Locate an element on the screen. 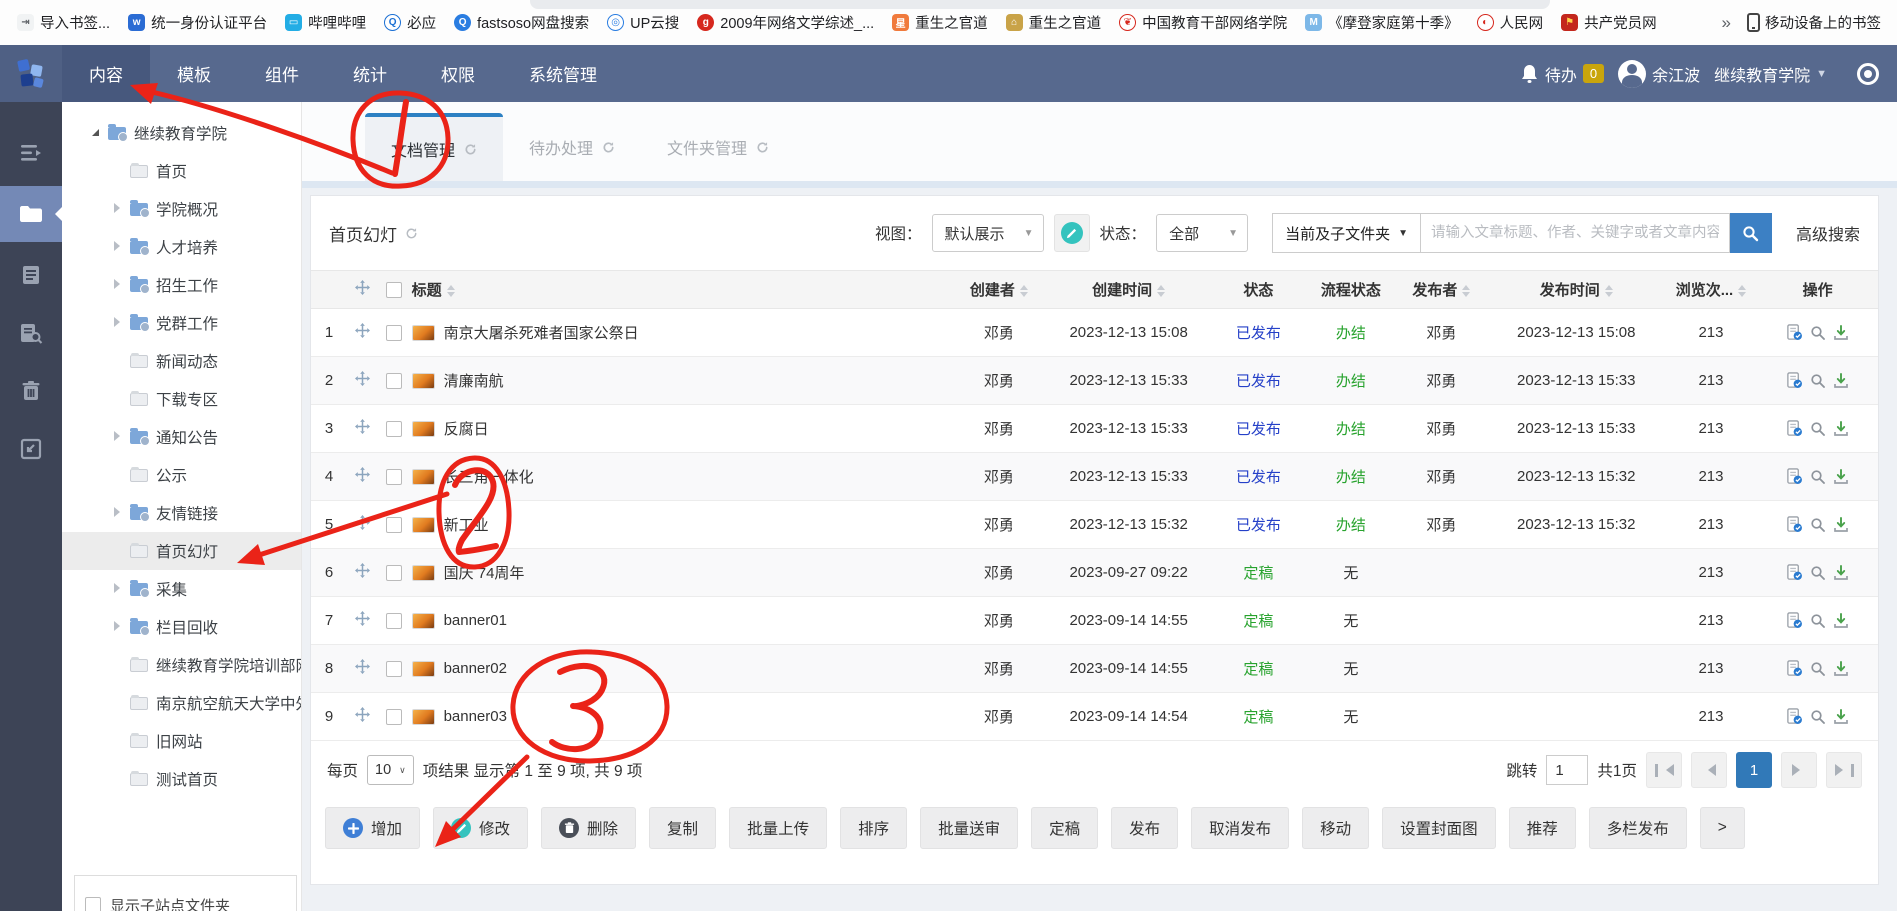 This screenshot has height=911, width=1897. document-title: 新工业 is located at coordinates (466, 524).